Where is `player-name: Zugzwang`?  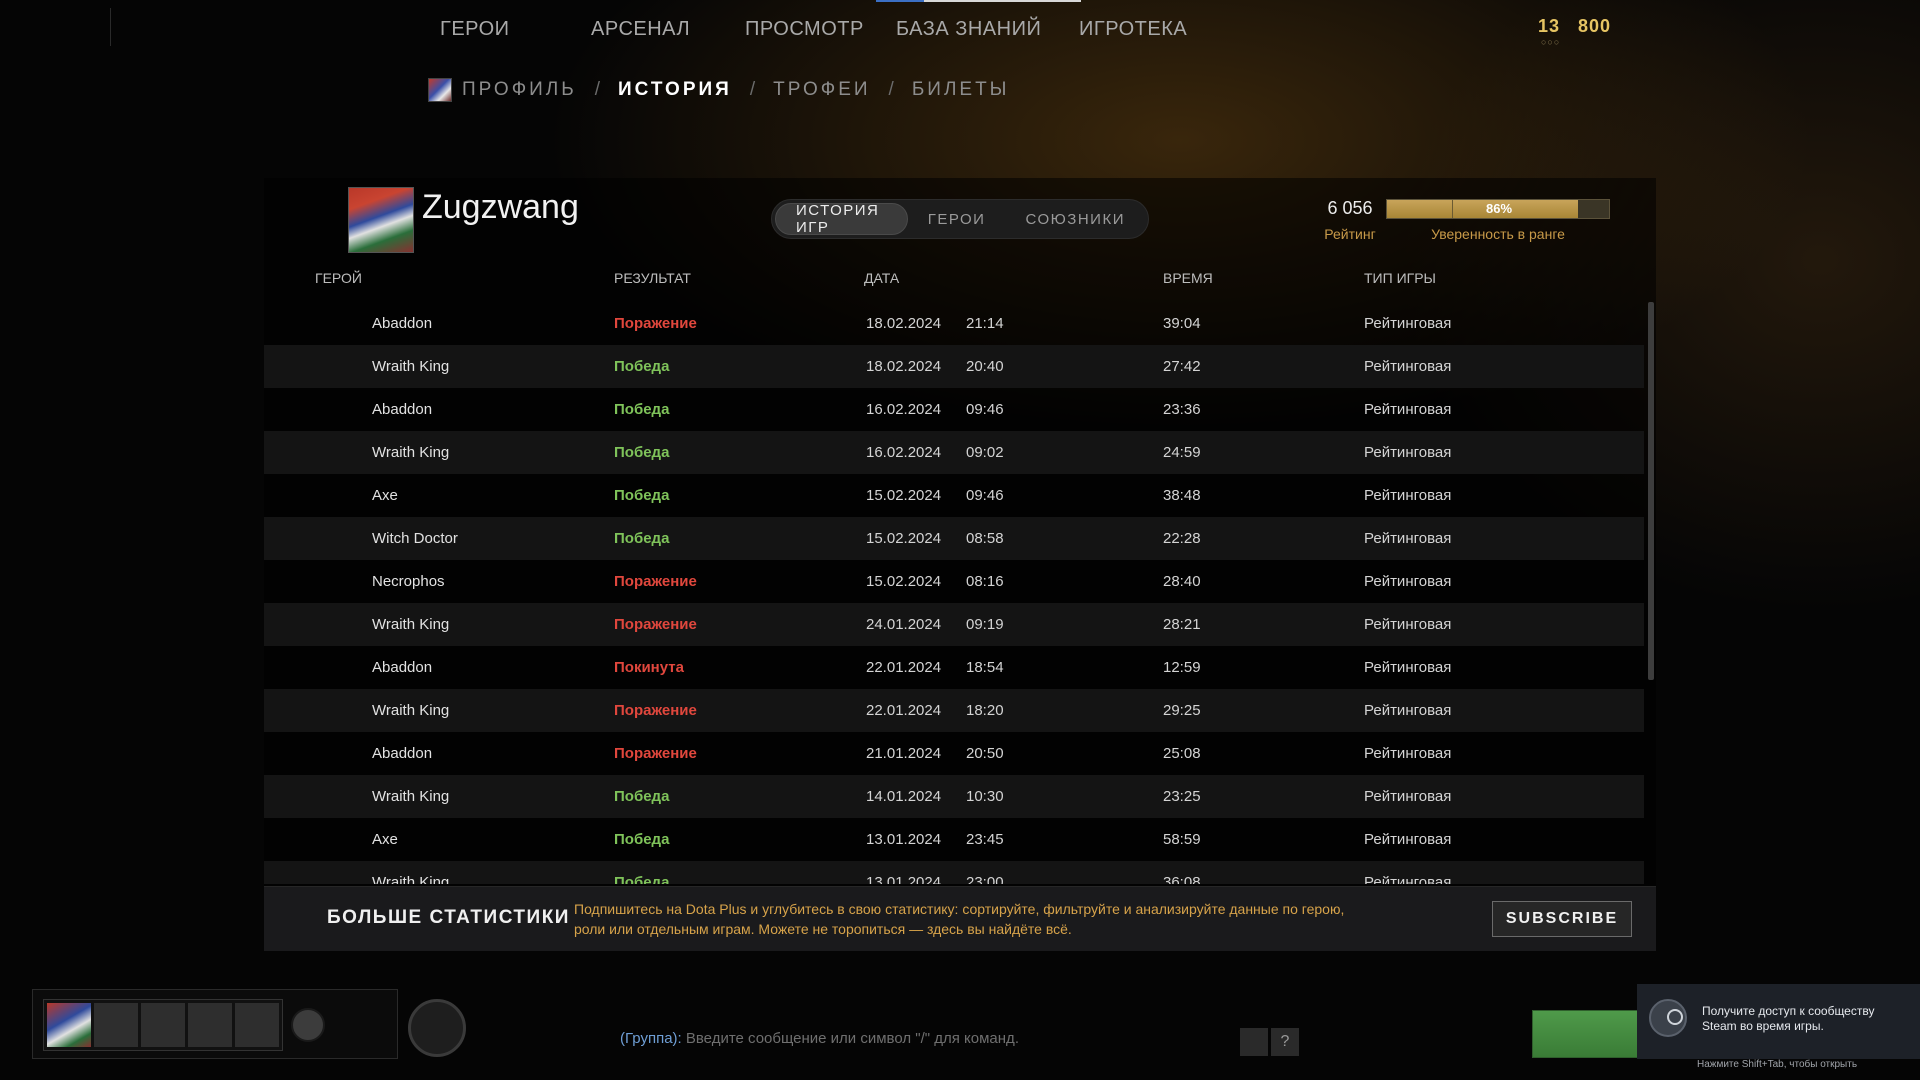 player-name: Zugzwang is located at coordinates (500, 207).